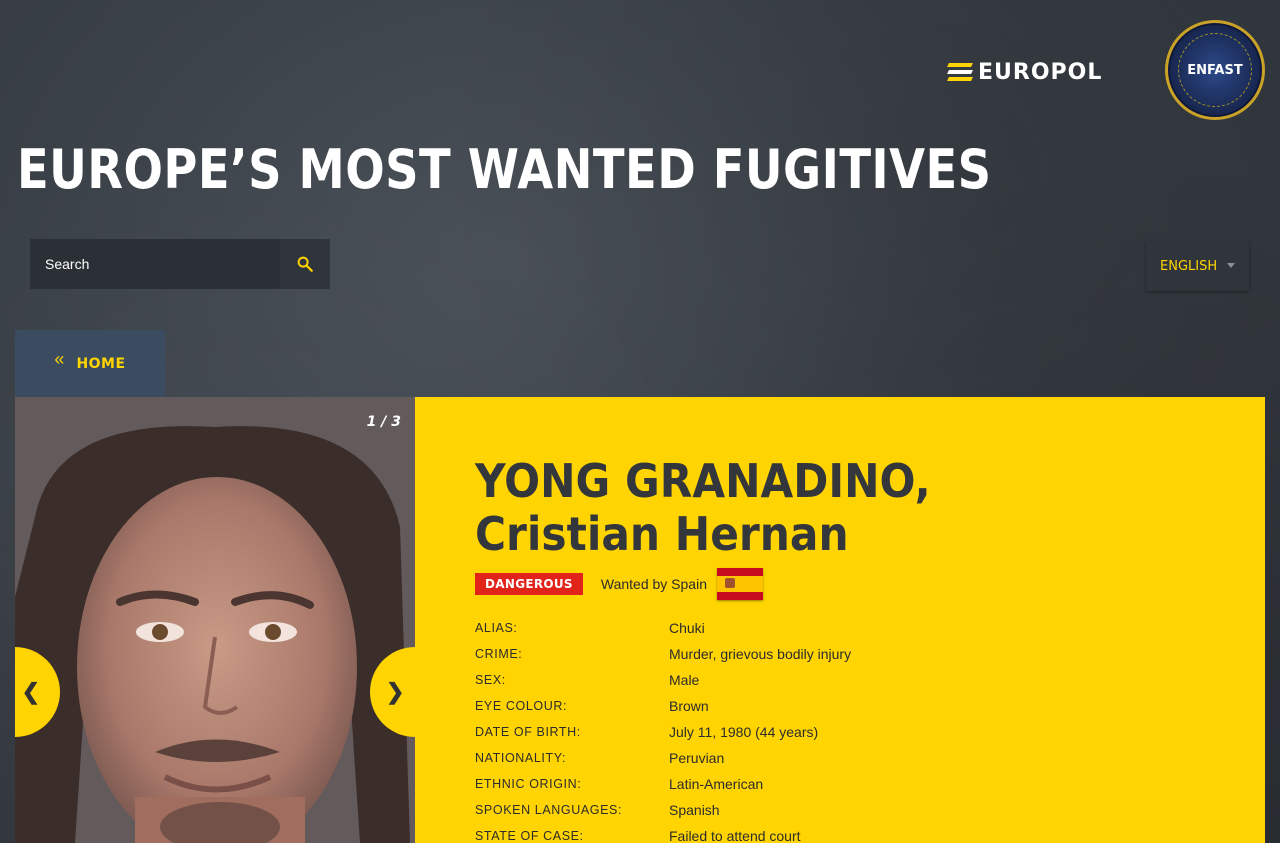 The height and width of the screenshot is (843, 1280). I want to click on home-label: HOME, so click(101, 363).